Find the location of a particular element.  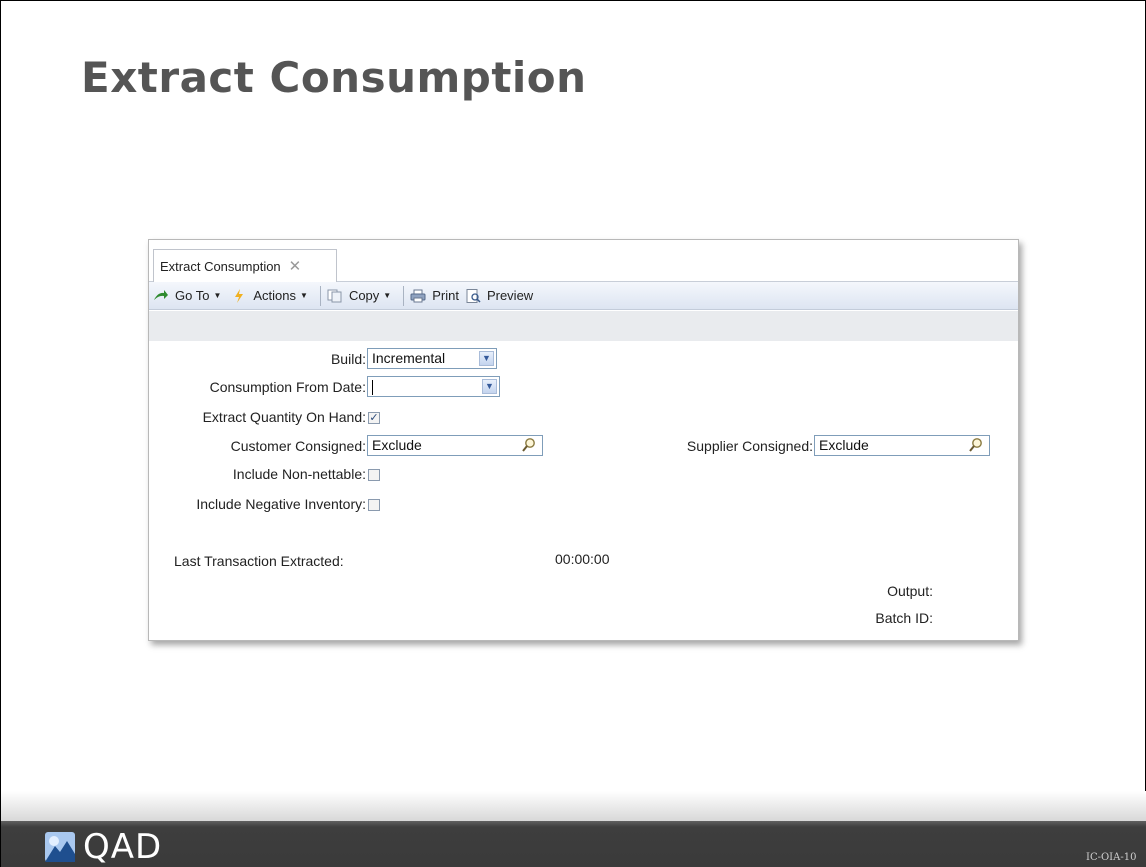

preview-label: Preview is located at coordinates (510, 295).